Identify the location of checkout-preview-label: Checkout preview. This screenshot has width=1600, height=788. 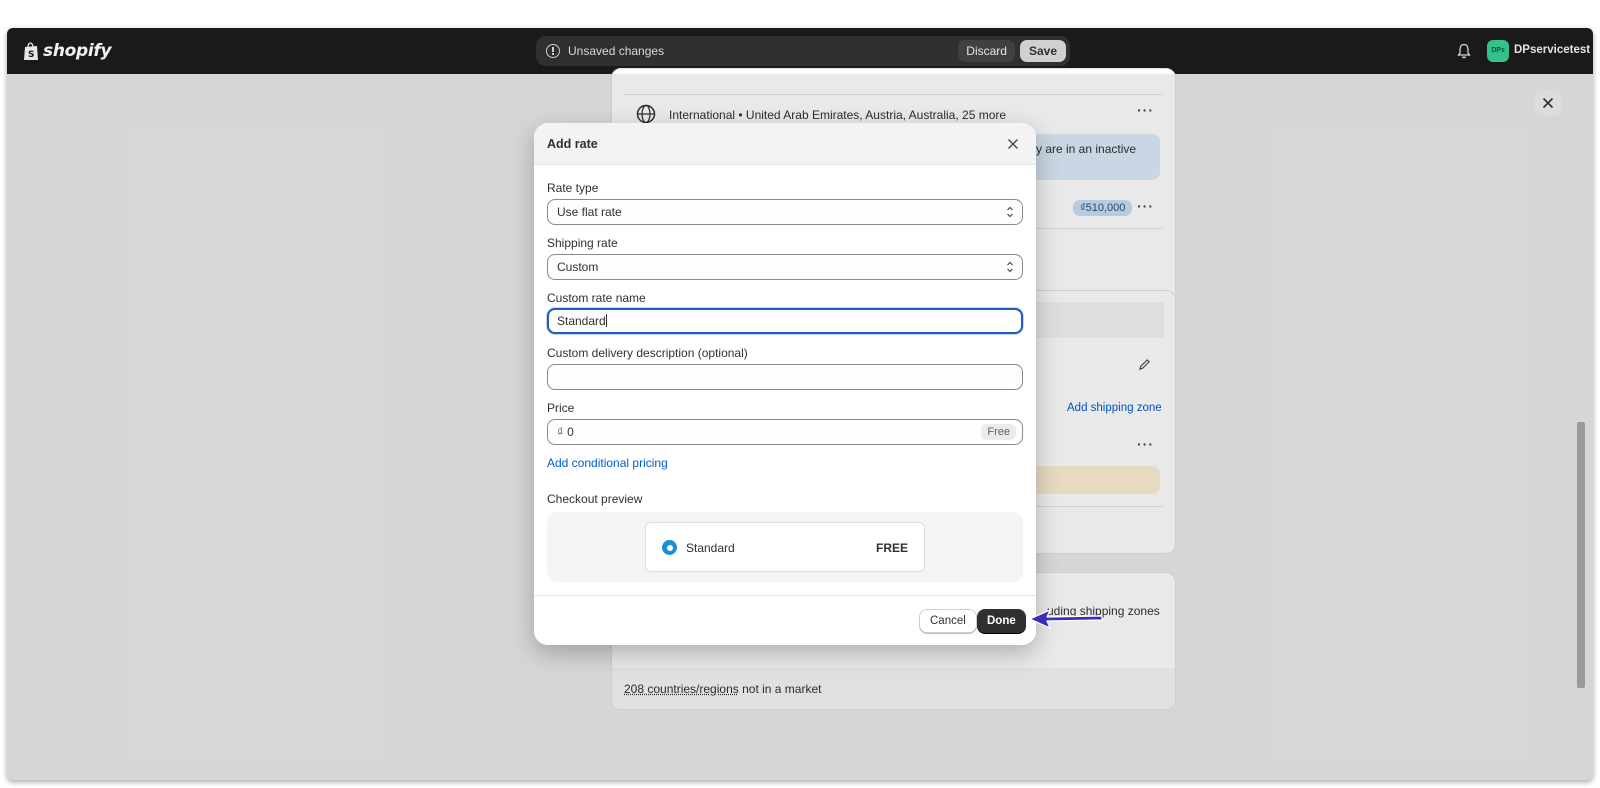
(595, 499).